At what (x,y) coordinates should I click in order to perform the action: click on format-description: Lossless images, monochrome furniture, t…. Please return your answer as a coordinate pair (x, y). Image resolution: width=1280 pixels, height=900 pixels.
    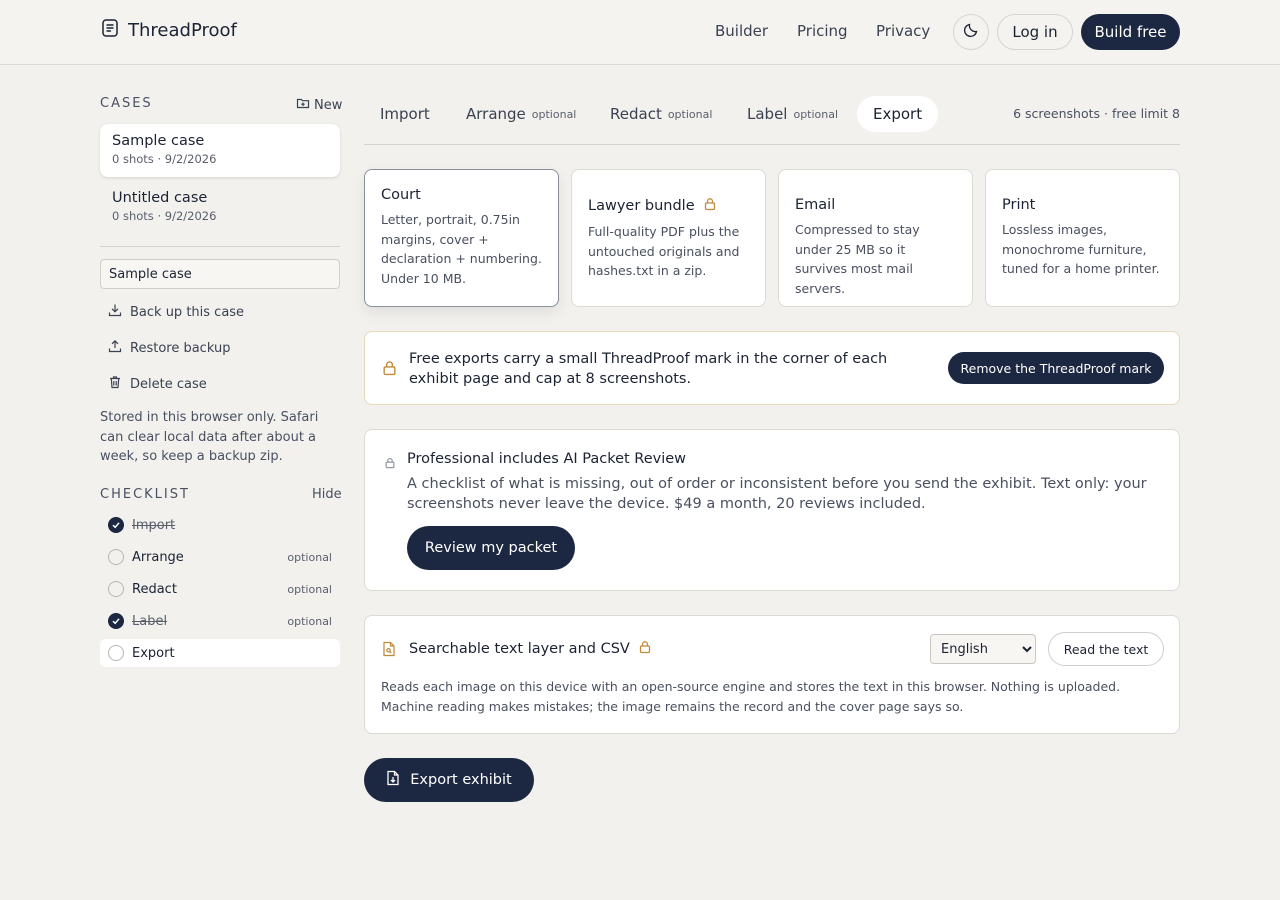
    Looking at the image, I should click on (1081, 249).